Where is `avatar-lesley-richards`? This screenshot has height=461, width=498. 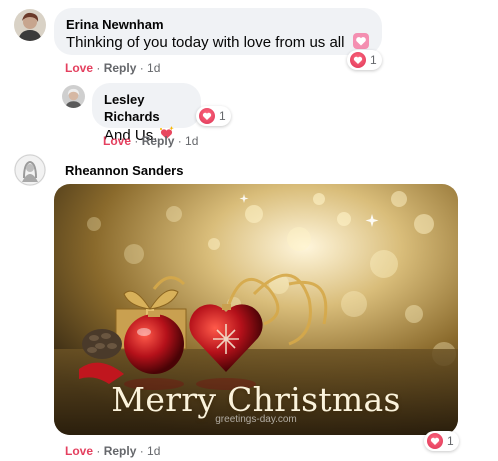 avatar-lesley-richards is located at coordinates (73, 96).